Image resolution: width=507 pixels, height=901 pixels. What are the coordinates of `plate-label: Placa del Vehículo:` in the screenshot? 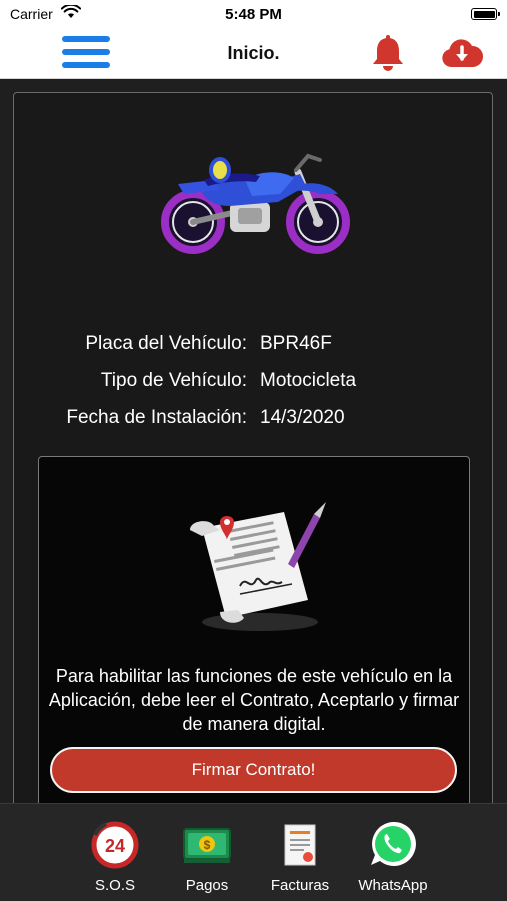 It's located at (166, 343).